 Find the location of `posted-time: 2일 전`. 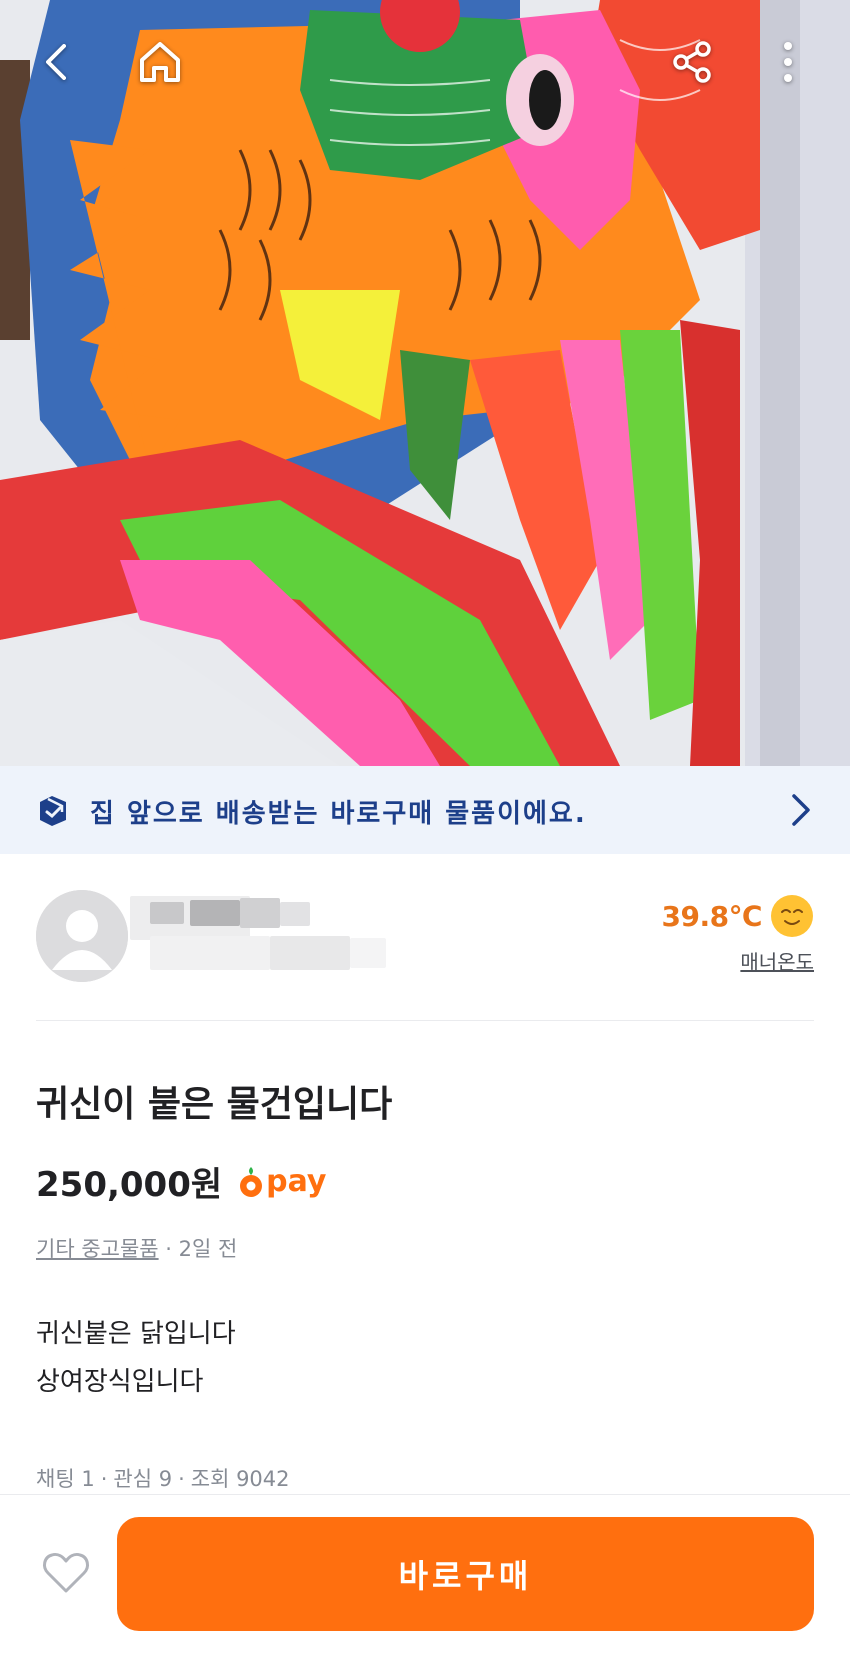

posted-time: 2일 전 is located at coordinates (208, 1249).